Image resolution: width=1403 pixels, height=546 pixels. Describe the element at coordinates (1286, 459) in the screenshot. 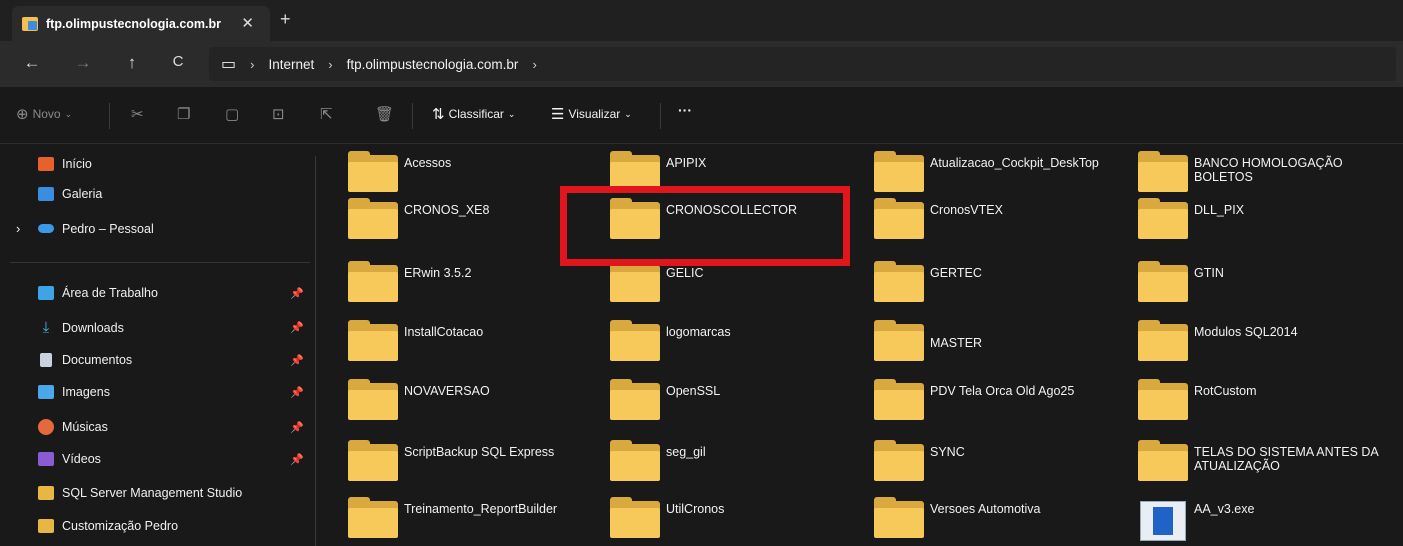

I see `item-label: TELAS DO SISTEMA ANTES DA ATUALIZAÇÃO` at that location.